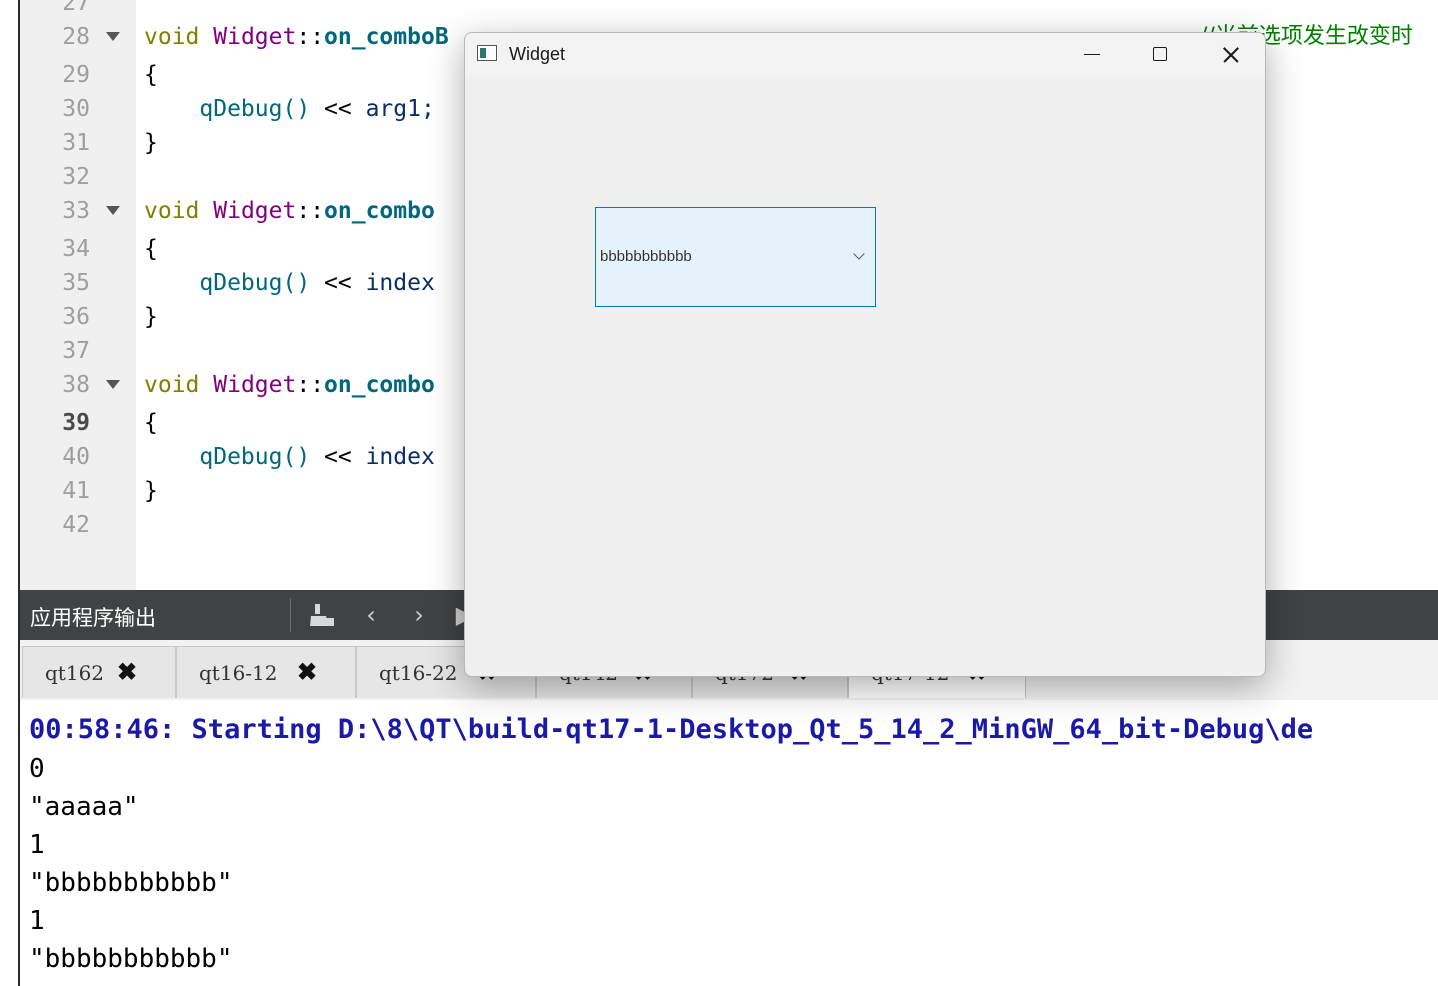  What do you see at coordinates (1230, 55) in the screenshot?
I see `close-button` at bounding box center [1230, 55].